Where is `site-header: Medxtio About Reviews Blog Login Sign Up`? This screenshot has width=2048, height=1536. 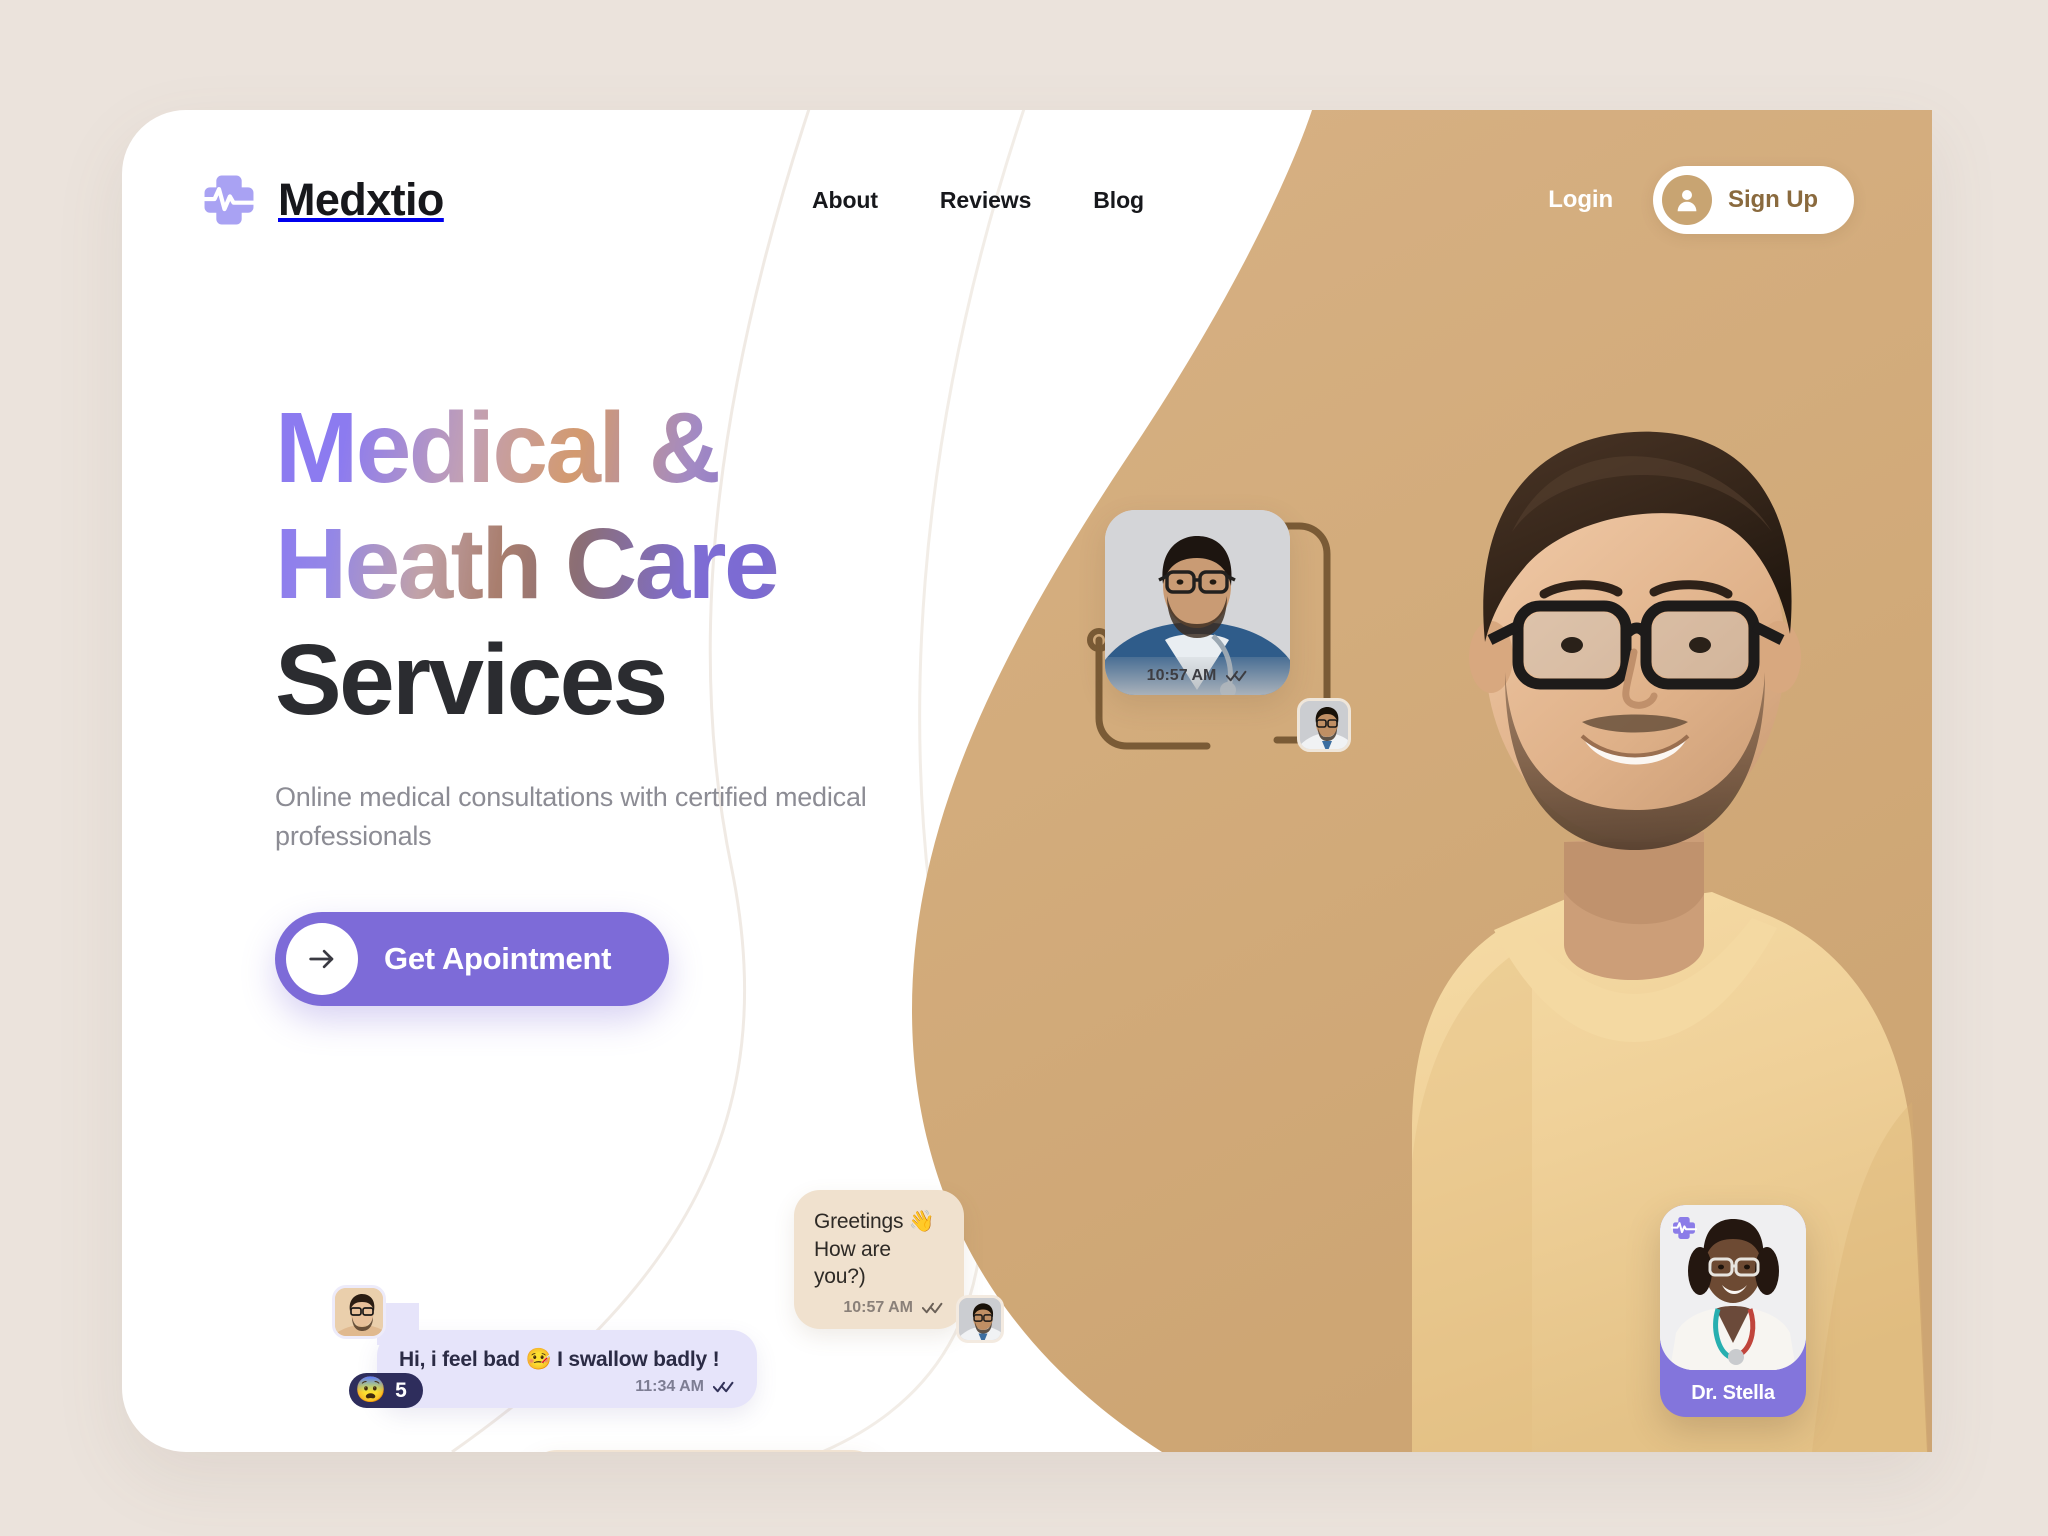
site-header: Medxtio About Reviews Blog Login Sign Up is located at coordinates (1027, 200).